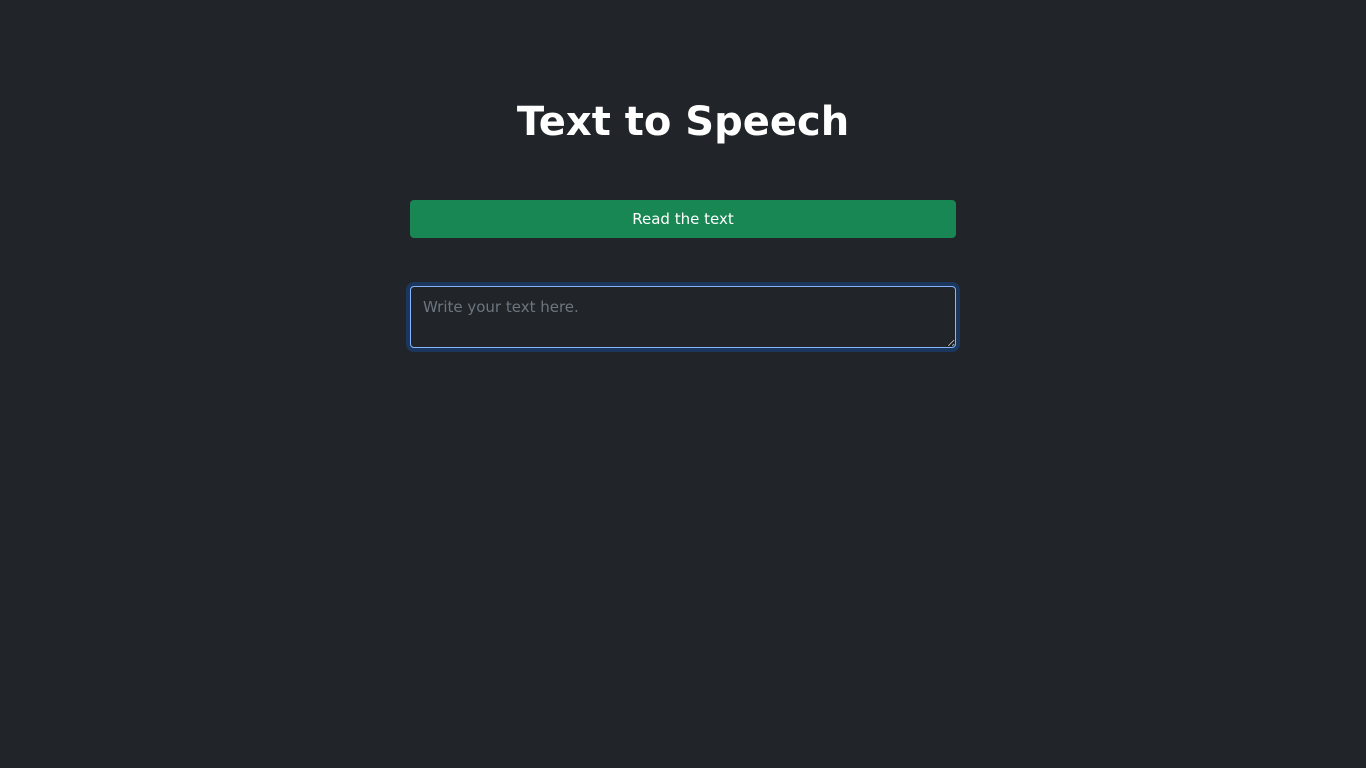 The image size is (1366, 768). What do you see at coordinates (683, 122) in the screenshot?
I see `page-title: Text to Speech` at bounding box center [683, 122].